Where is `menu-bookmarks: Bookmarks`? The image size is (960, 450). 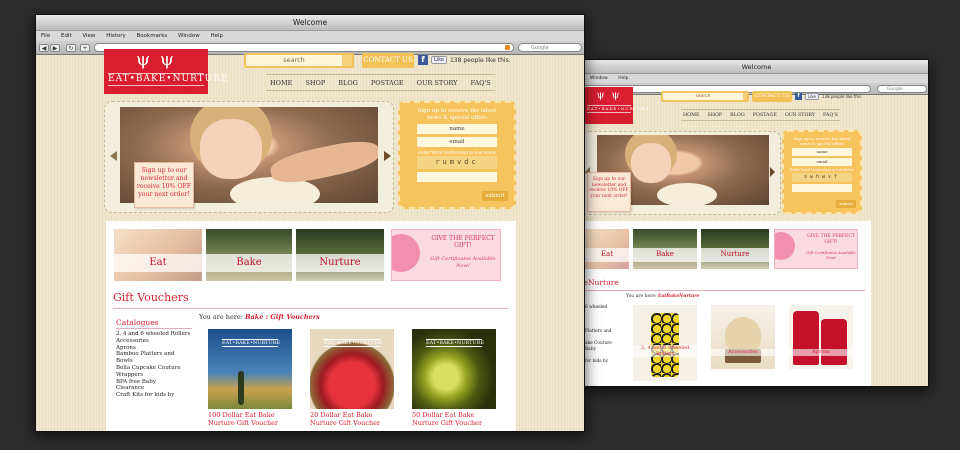
menu-bookmarks: Bookmarks is located at coordinates (152, 36).